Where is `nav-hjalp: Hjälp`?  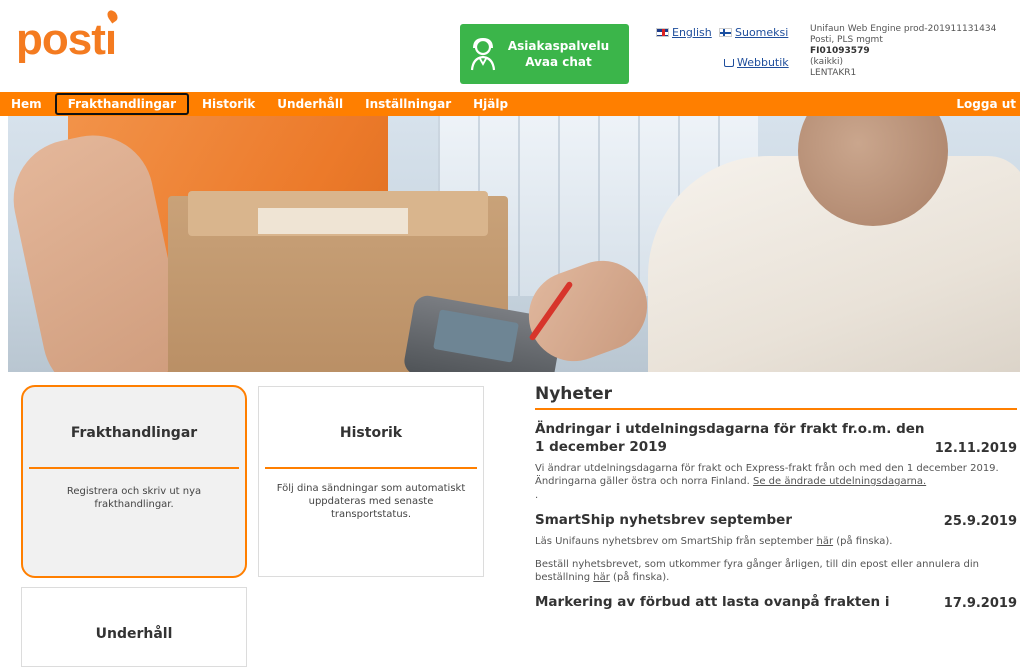
nav-hjalp: Hjälp is located at coordinates (490, 104).